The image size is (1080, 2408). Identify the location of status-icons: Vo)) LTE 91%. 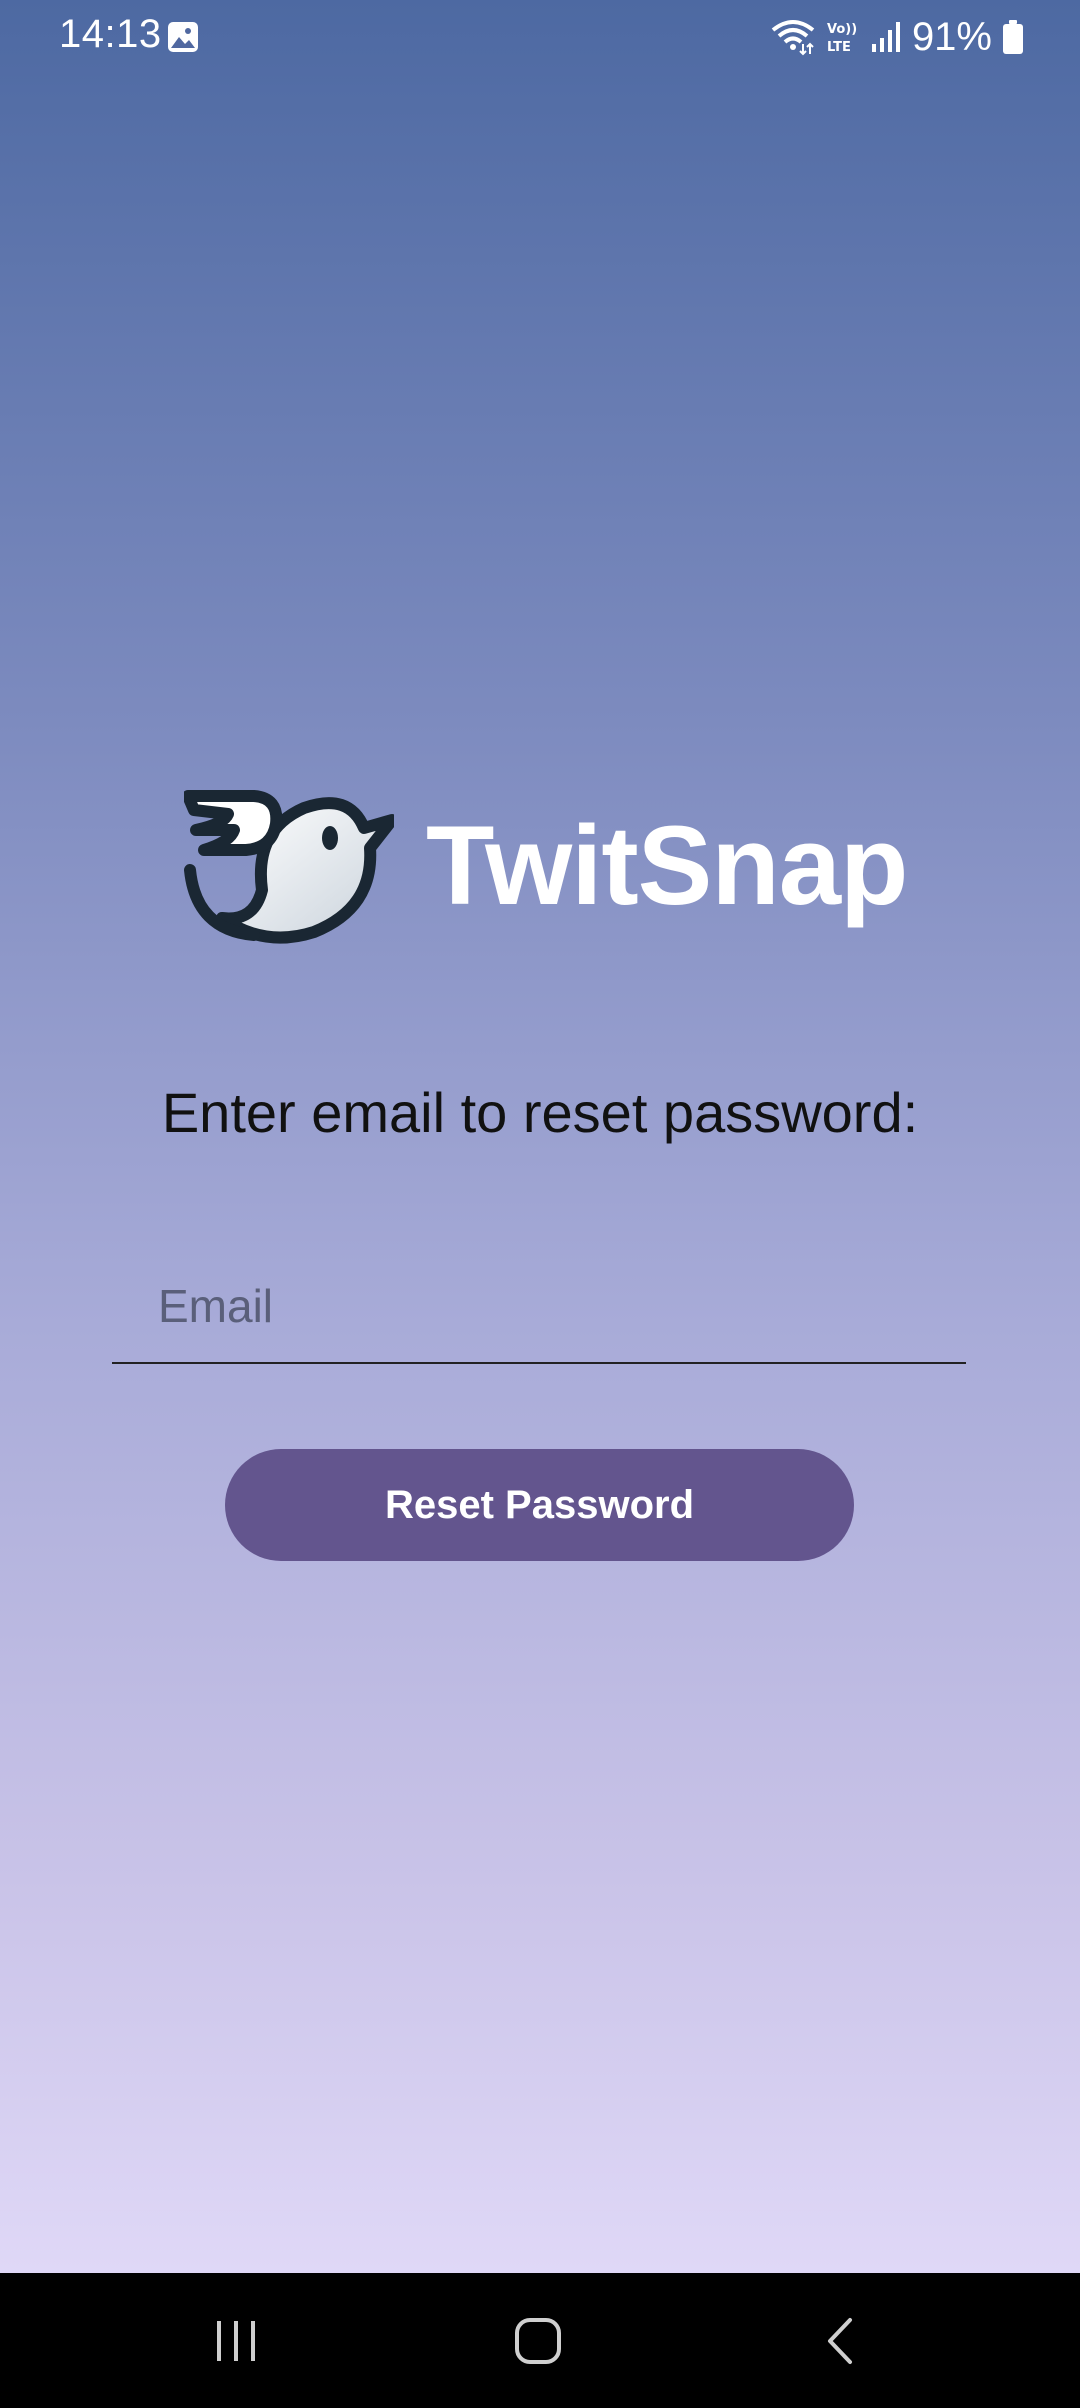
(897, 37).